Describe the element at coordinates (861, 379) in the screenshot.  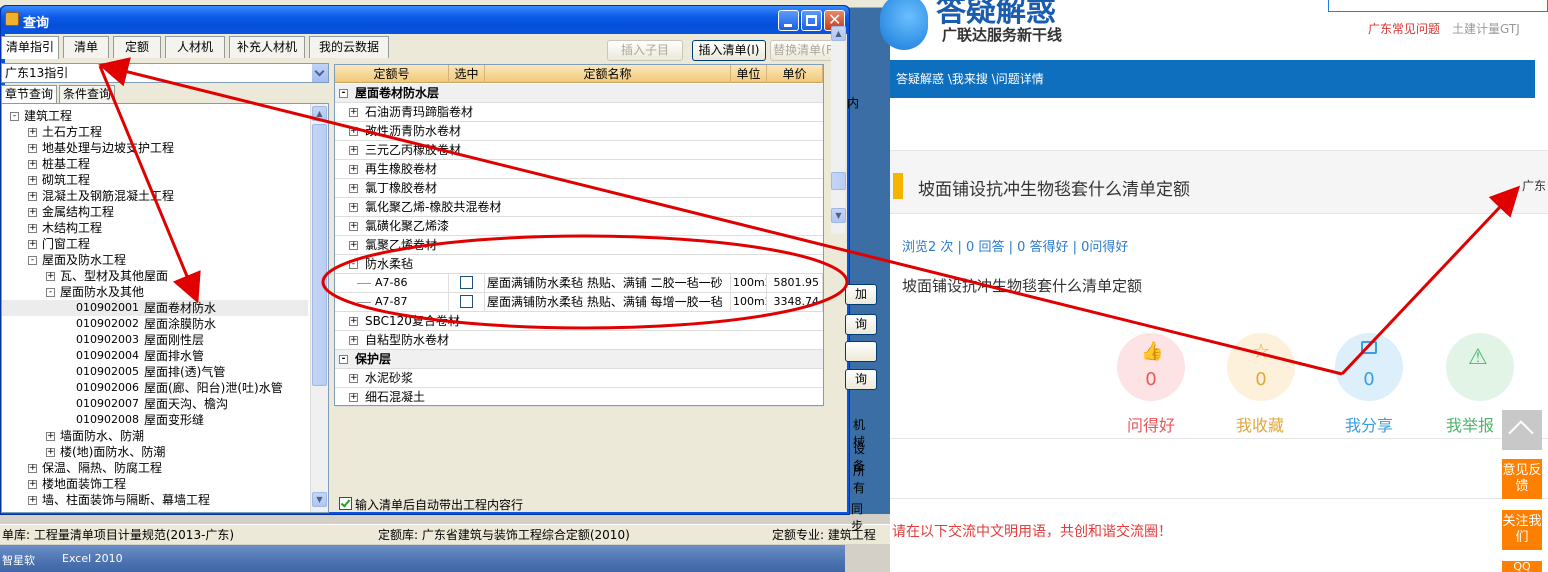
I see `side-query-button-2: 询` at that location.